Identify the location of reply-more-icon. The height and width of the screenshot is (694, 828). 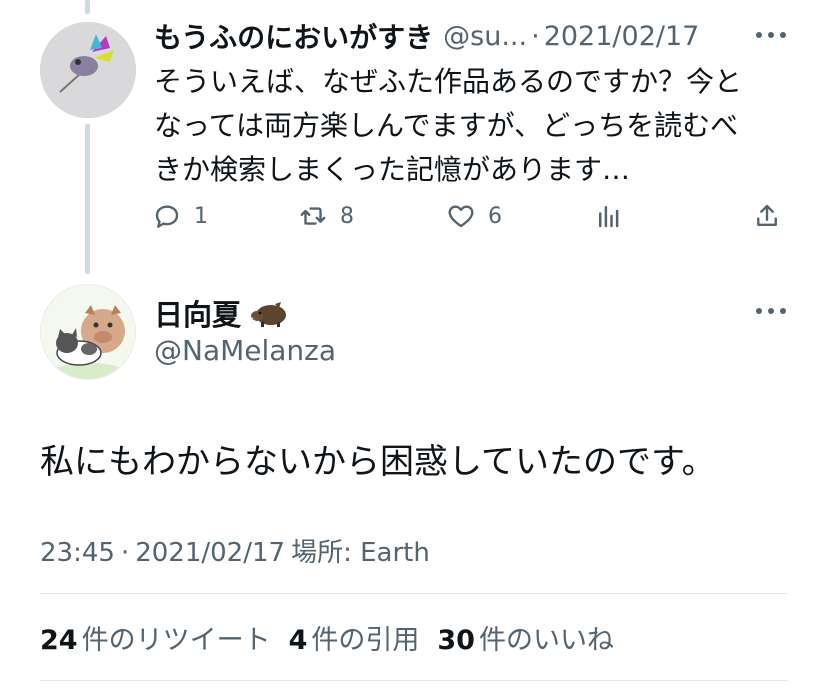
(771, 35).